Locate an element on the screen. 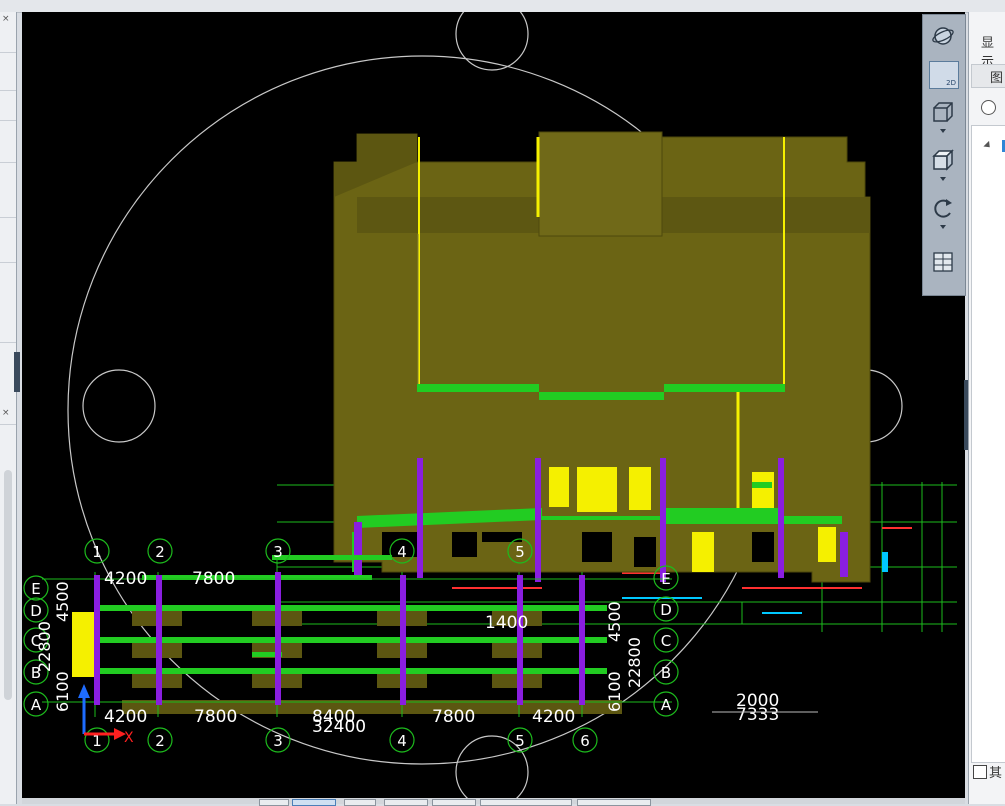  orbit-button is located at coordinates (943, 36).